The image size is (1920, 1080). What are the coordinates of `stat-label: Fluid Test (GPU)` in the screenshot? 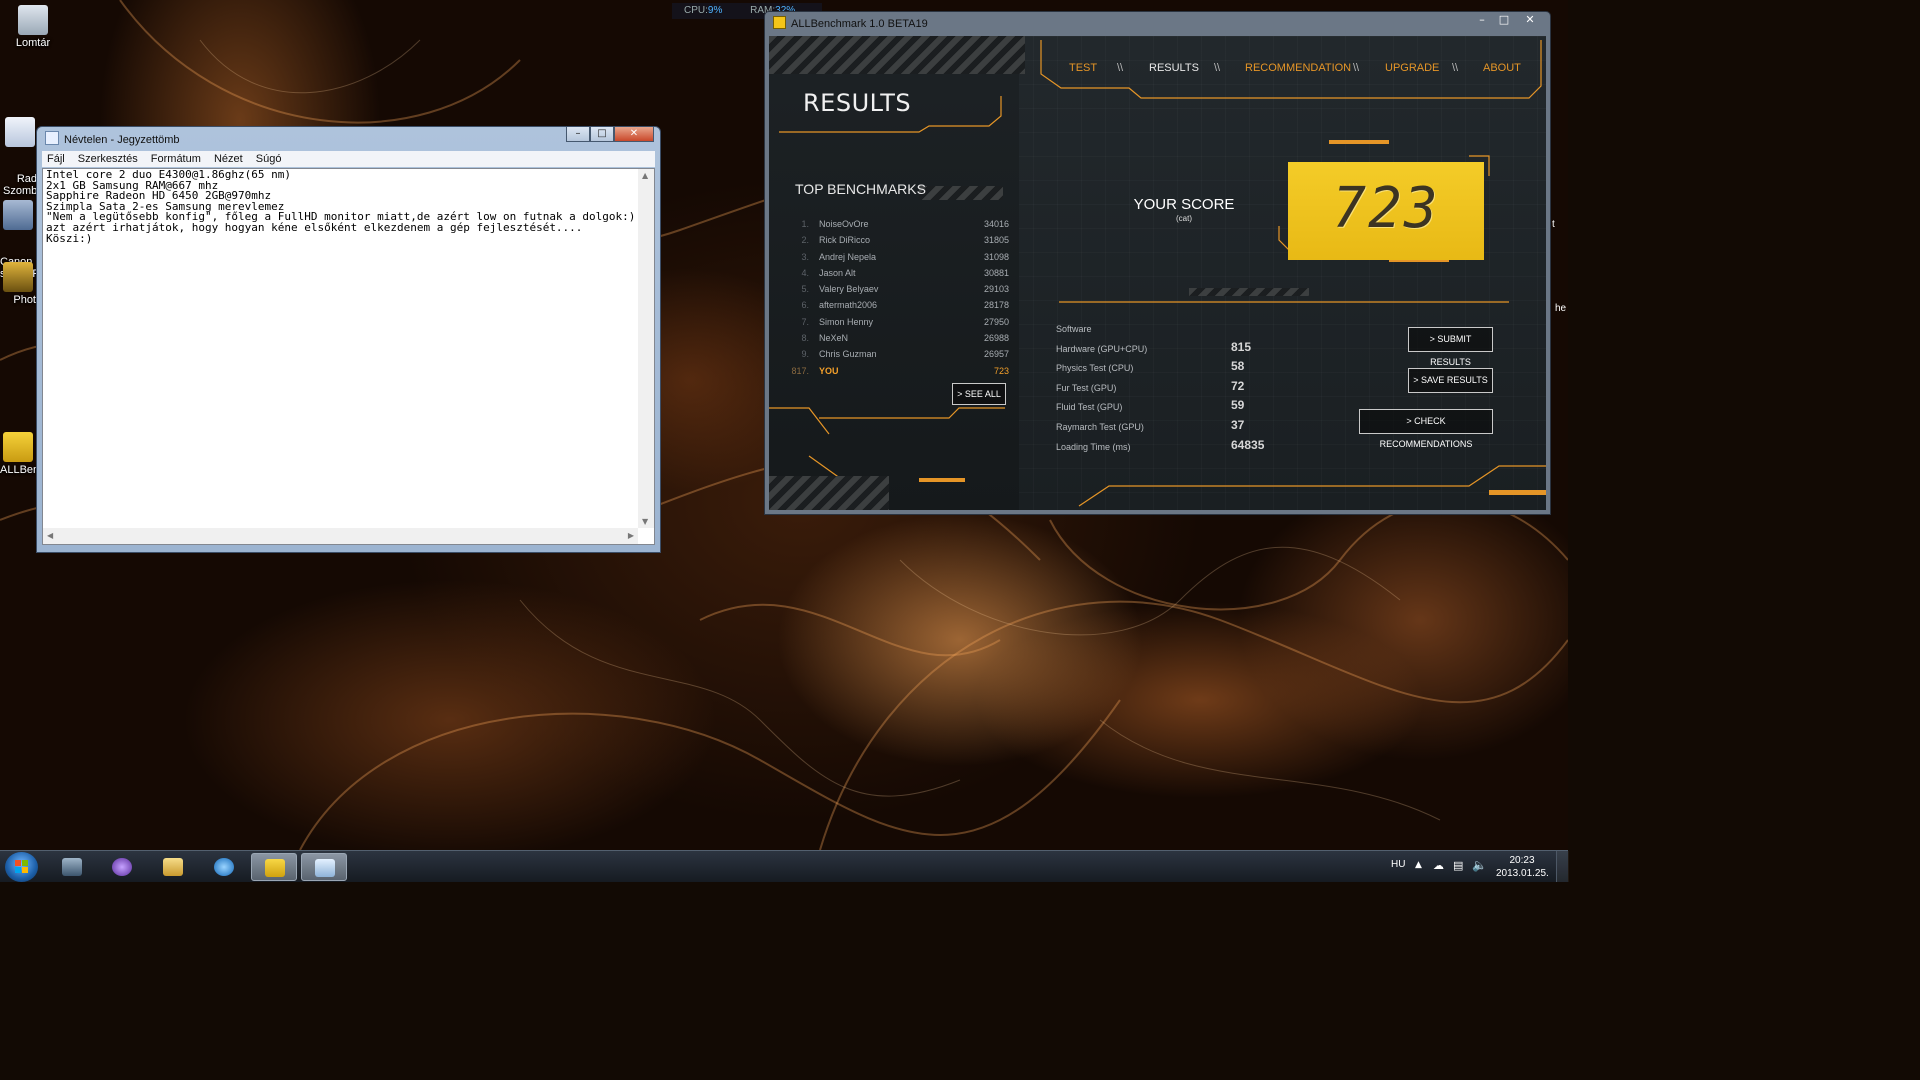 It's located at (1089, 407).